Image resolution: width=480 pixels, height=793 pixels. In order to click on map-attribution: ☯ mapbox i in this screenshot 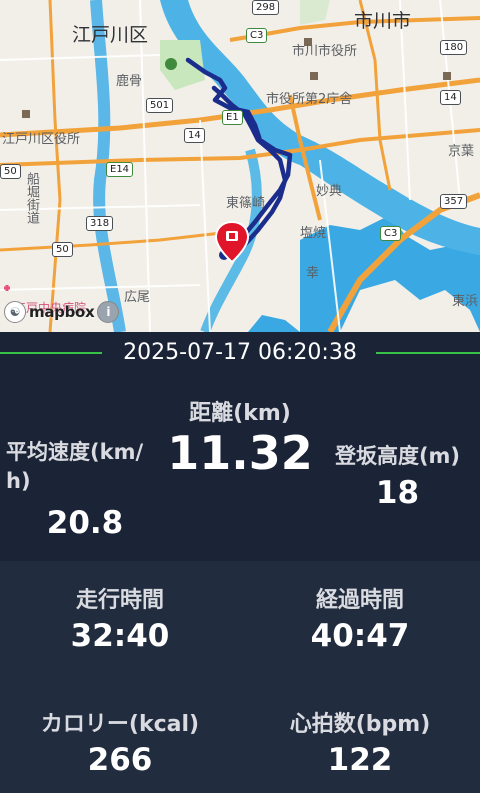, I will do `click(62, 312)`.